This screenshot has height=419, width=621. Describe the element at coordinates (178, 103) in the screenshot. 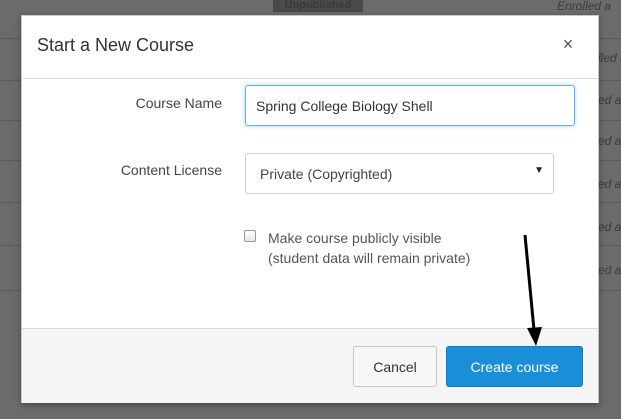

I see `course-name-label: Course Name` at that location.